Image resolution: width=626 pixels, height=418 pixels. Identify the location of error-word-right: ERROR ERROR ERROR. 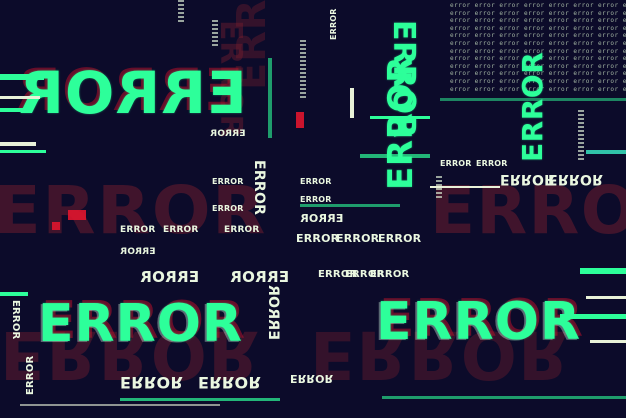
(478, 321).